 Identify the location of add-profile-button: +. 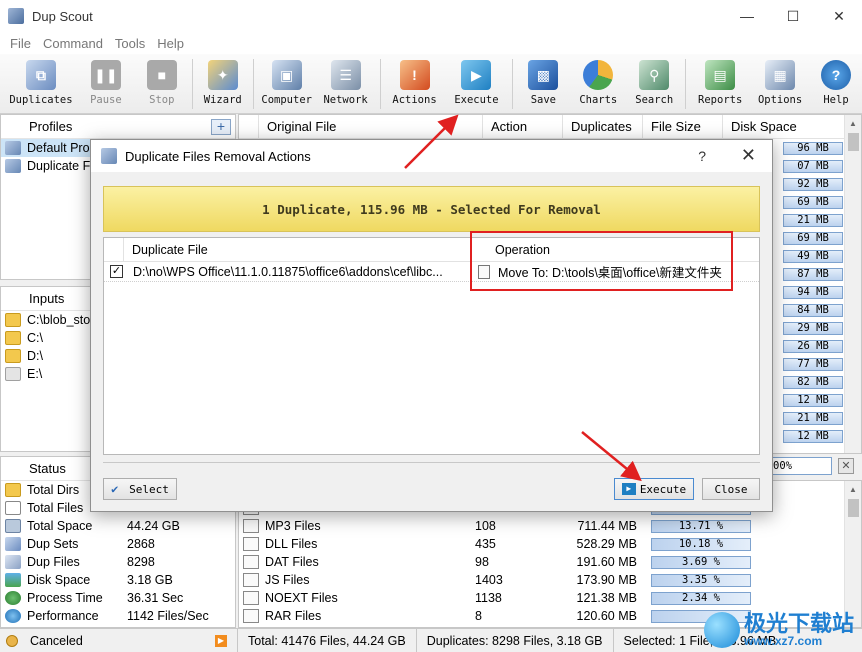
(221, 127).